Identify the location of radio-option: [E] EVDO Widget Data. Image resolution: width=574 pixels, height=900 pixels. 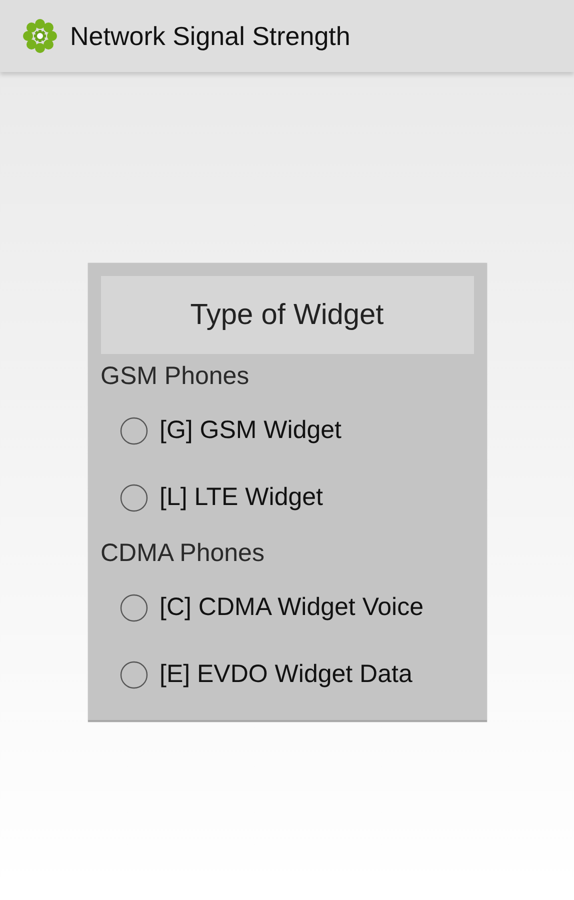
(287, 674).